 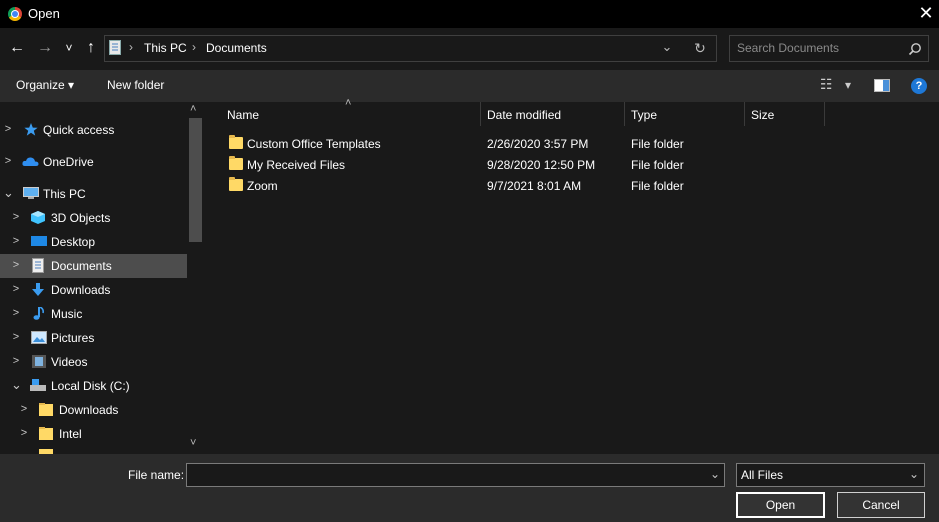 What do you see at coordinates (38, 265) in the screenshot?
I see `document-icon` at bounding box center [38, 265].